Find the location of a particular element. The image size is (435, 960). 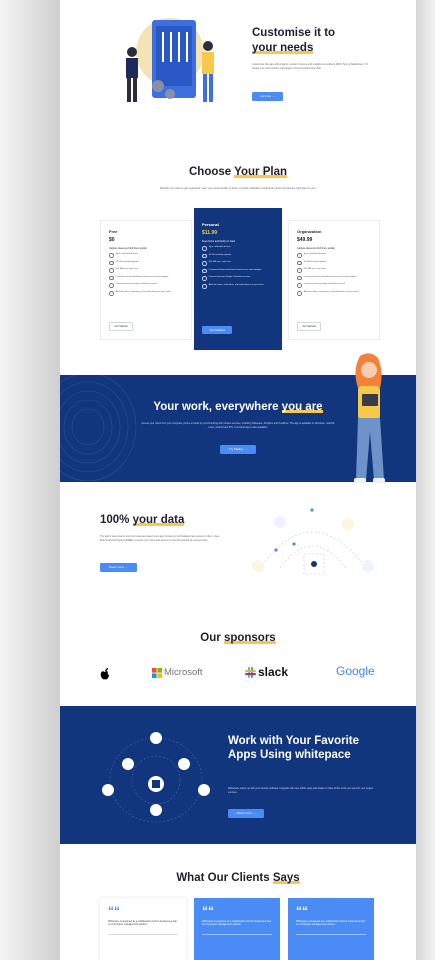

sponsors-title-a: Our is located at coordinates (212, 638).